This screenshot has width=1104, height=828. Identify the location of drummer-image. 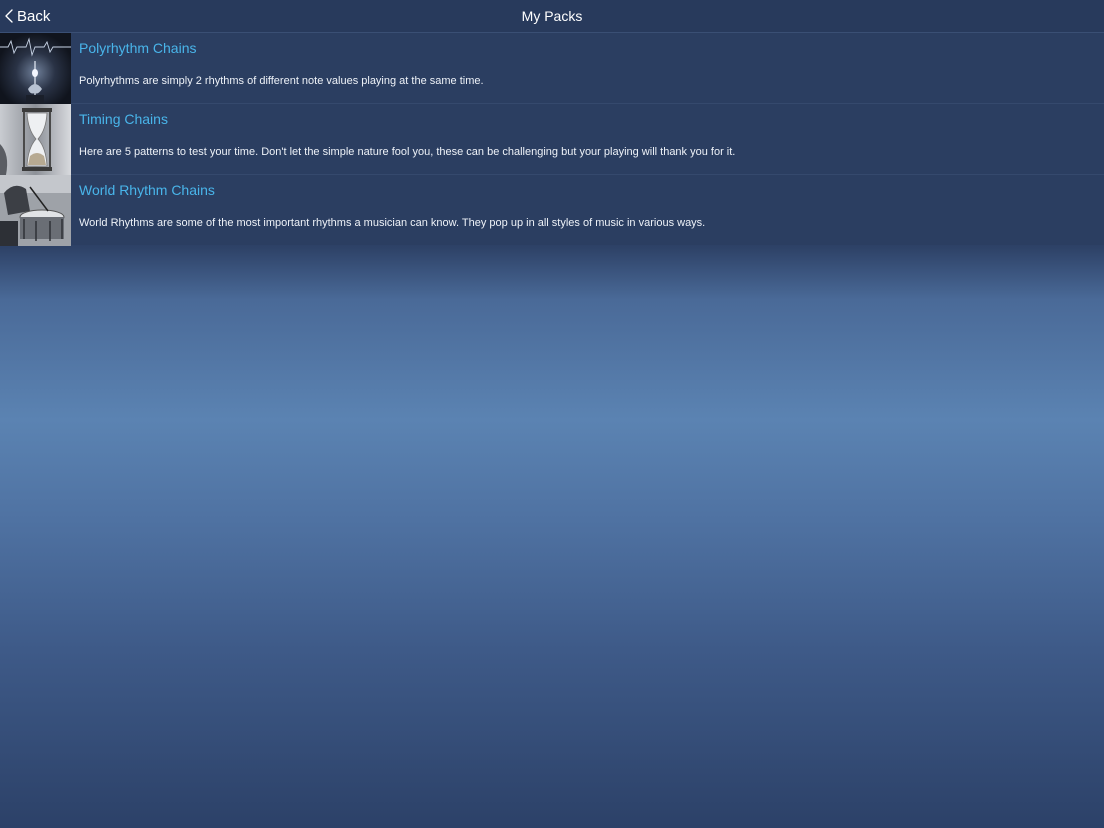
(35, 210).